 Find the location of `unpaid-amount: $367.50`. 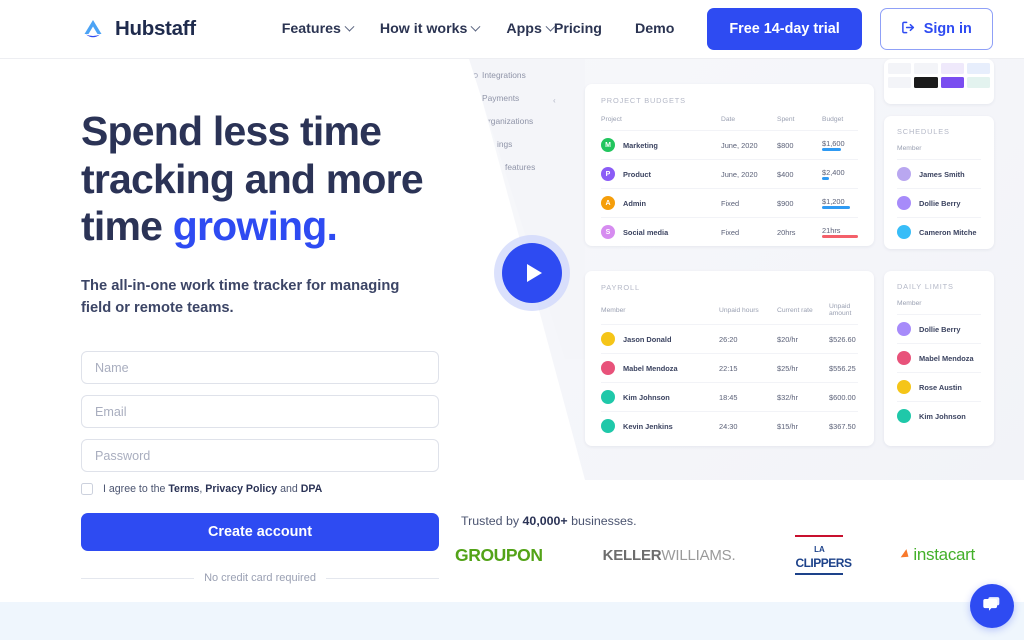

unpaid-amount: $367.50 is located at coordinates (843, 425).